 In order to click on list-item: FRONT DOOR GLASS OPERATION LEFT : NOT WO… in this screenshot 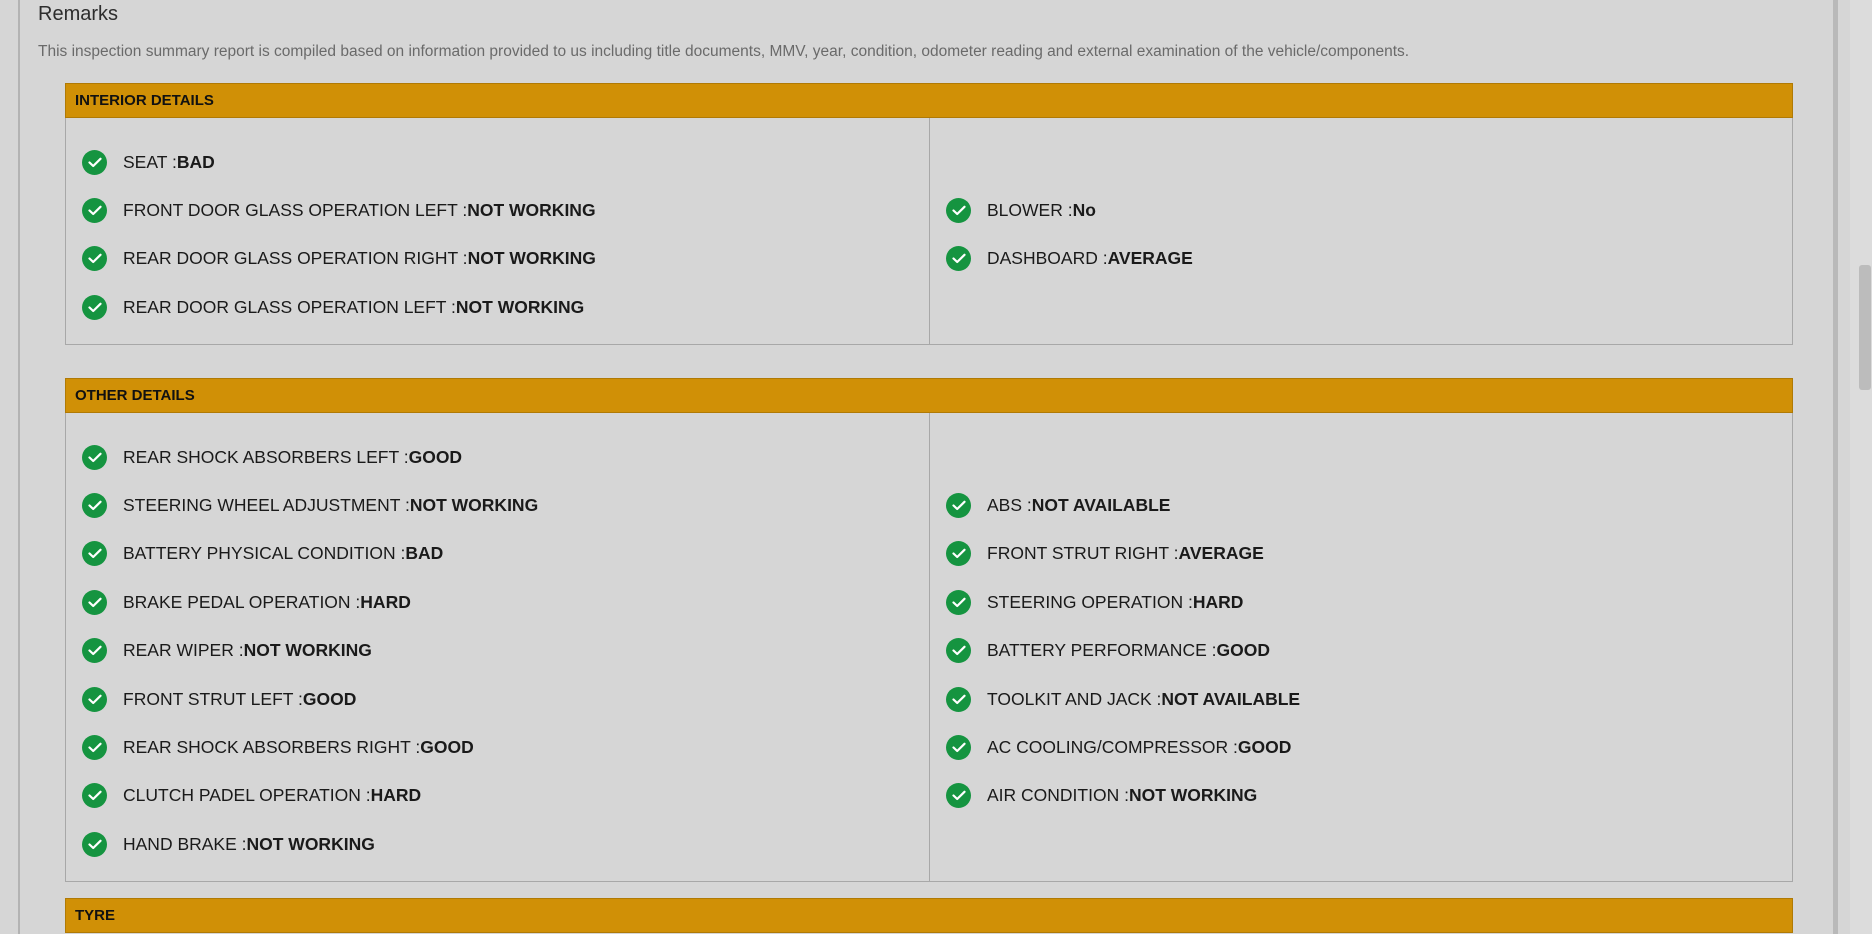, I will do `click(497, 210)`.